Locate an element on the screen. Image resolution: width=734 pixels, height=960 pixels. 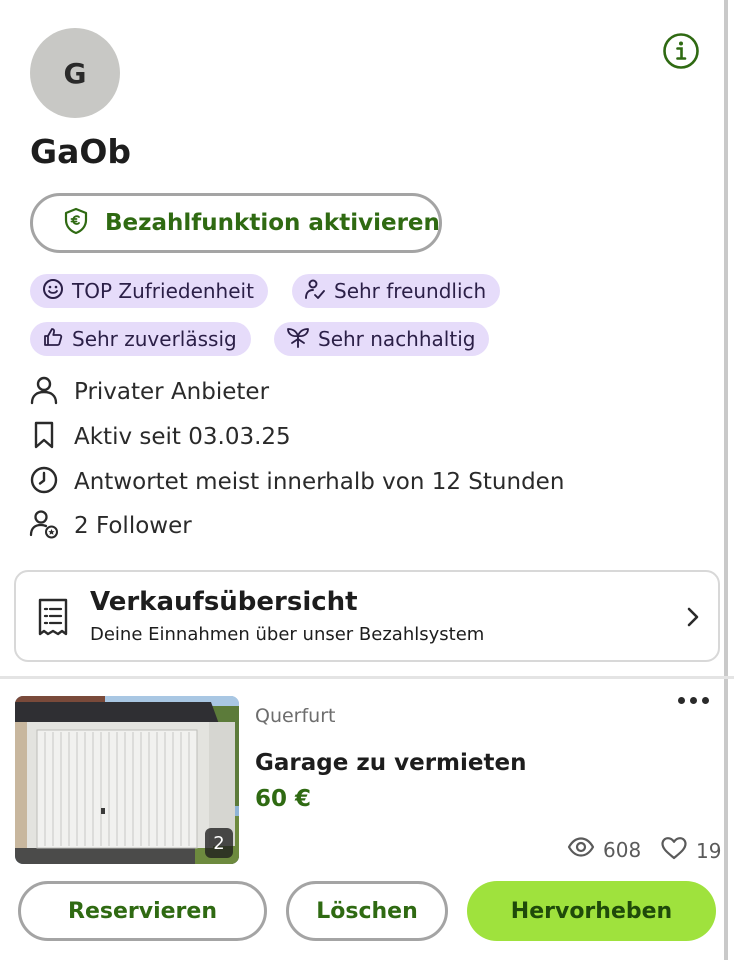
listing-thumbnail: 2 is located at coordinates (127, 780).